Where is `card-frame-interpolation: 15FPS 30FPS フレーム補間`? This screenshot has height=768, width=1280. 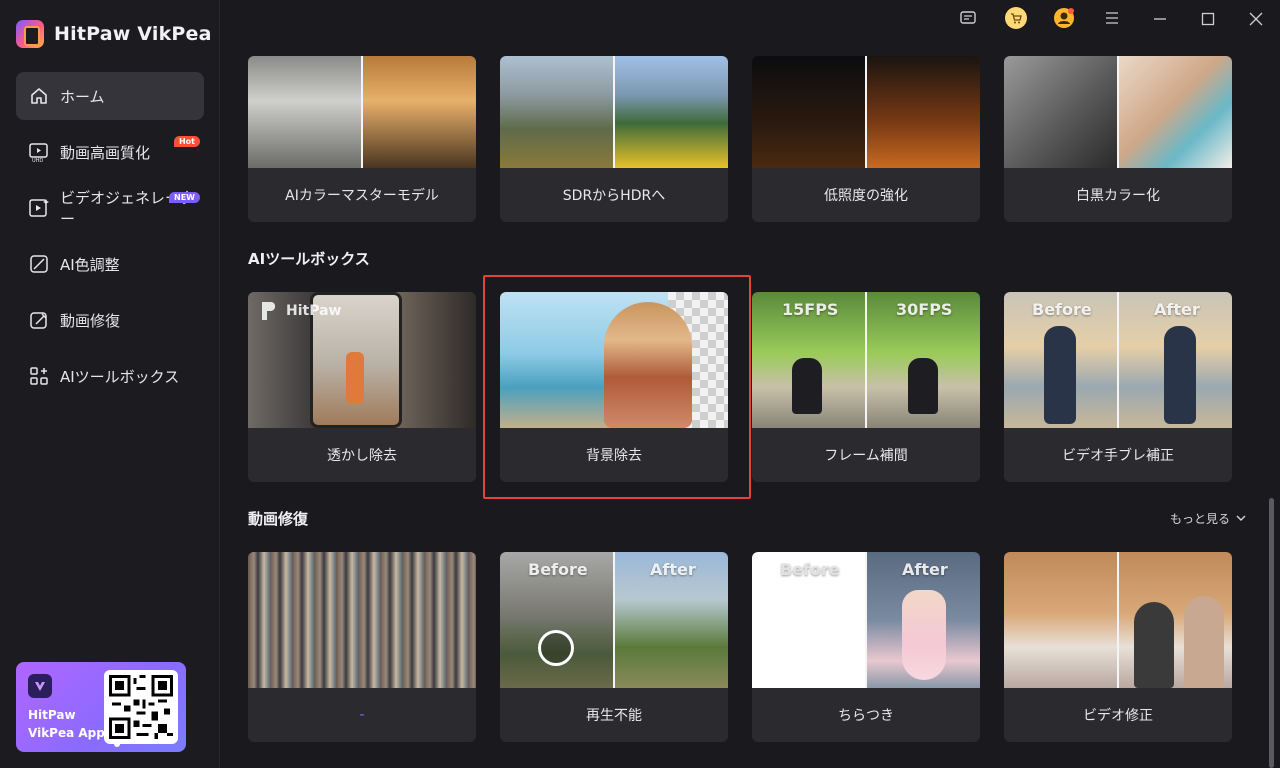 card-frame-interpolation: 15FPS 30FPS フレーム補間 is located at coordinates (866, 387).